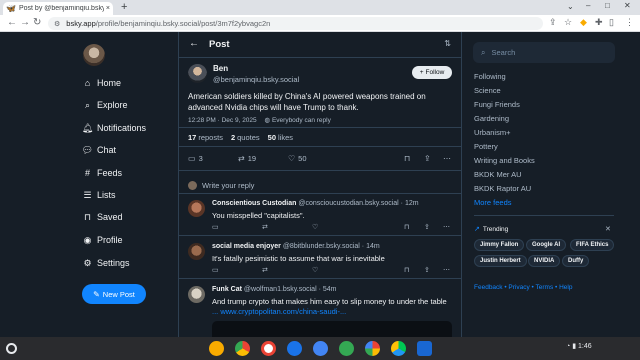 The image size is (640, 360). Describe the element at coordinates (105, 263) in the screenshot. I see `nav-settings: ⚙ Settings` at that location.